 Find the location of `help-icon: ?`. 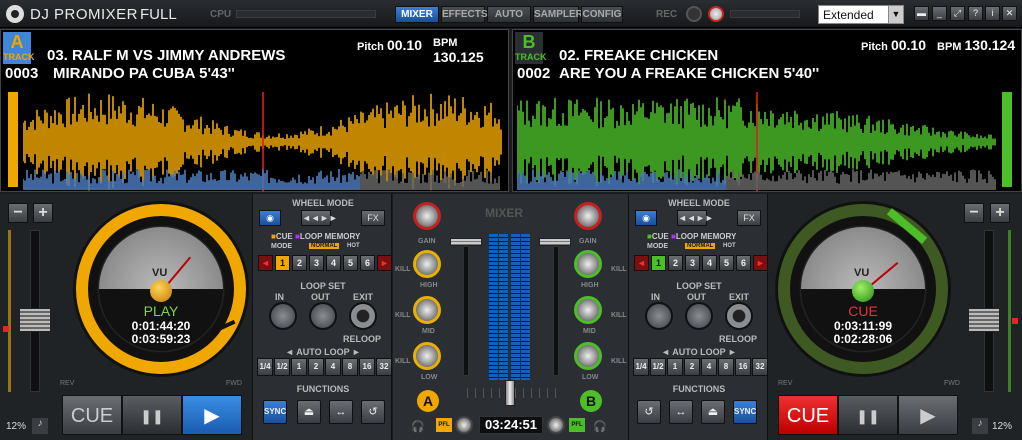

help-icon: ? is located at coordinates (975, 13).